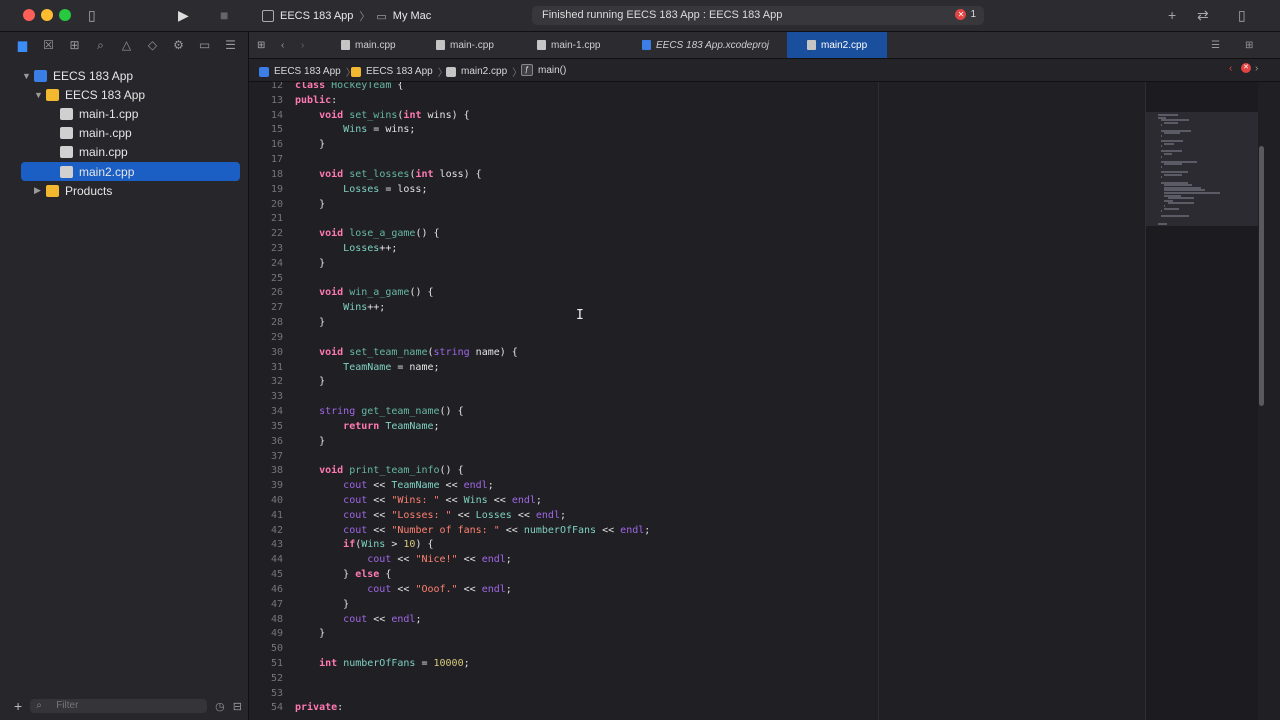  I want to click on folder-icon: ▆, so click(22, 45).